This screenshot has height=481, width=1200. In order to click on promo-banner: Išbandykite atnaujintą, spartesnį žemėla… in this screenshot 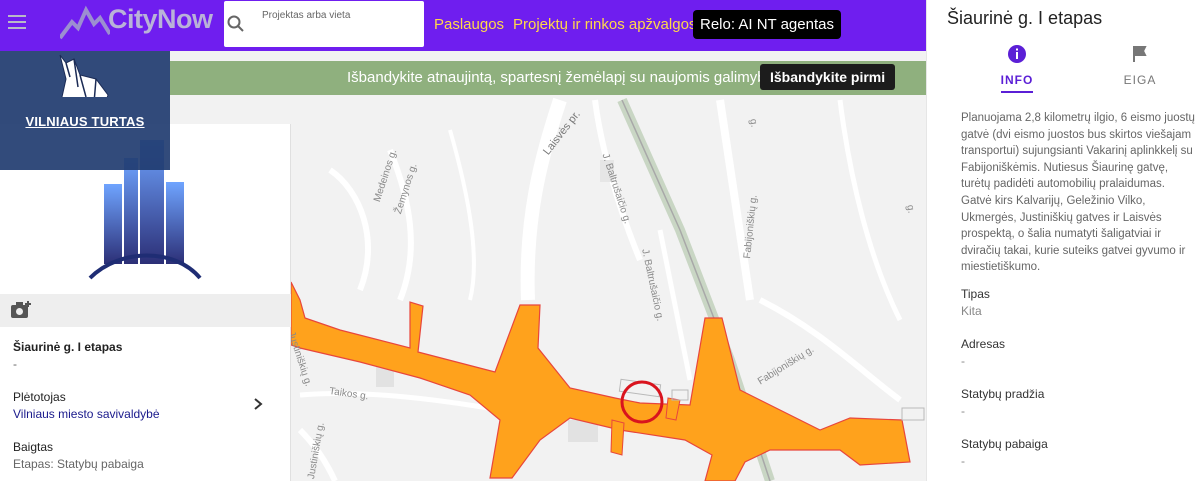, I will do `click(548, 78)`.